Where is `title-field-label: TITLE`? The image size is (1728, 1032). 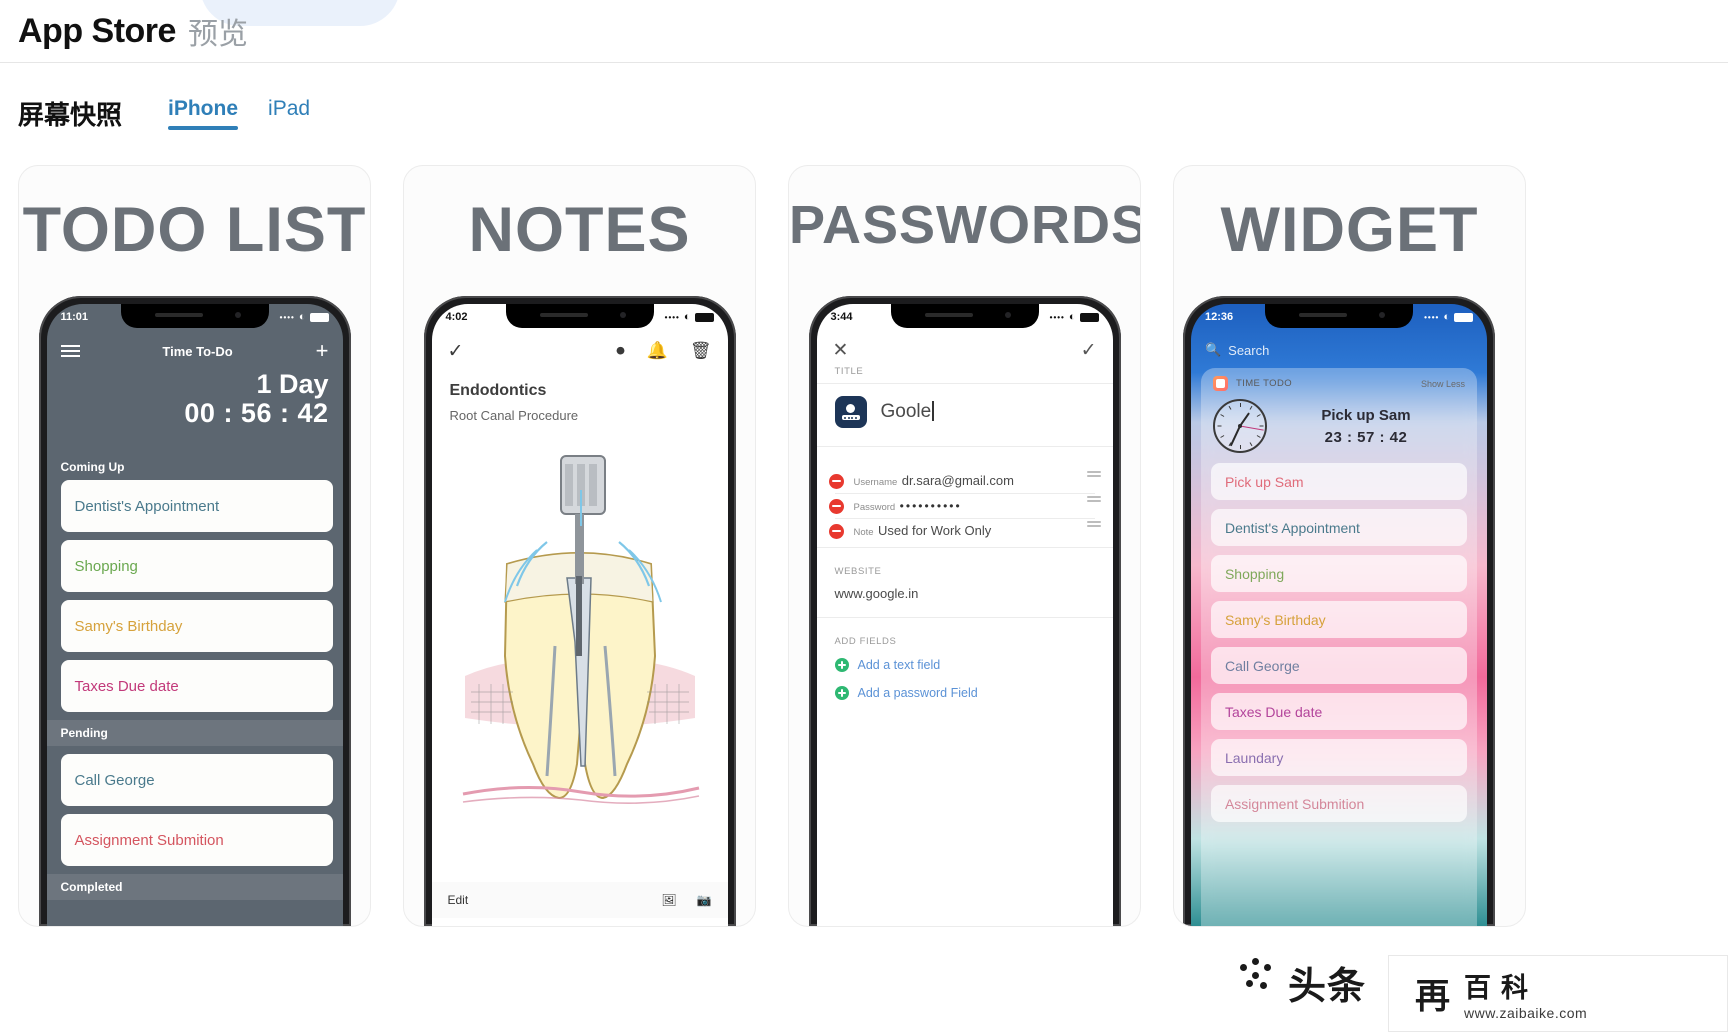
title-field-label: TITLE is located at coordinates (849, 371).